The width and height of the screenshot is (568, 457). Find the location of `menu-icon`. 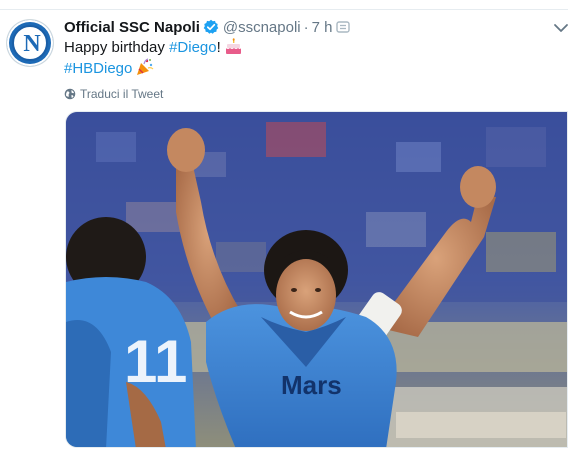

menu-icon is located at coordinates (343, 30).